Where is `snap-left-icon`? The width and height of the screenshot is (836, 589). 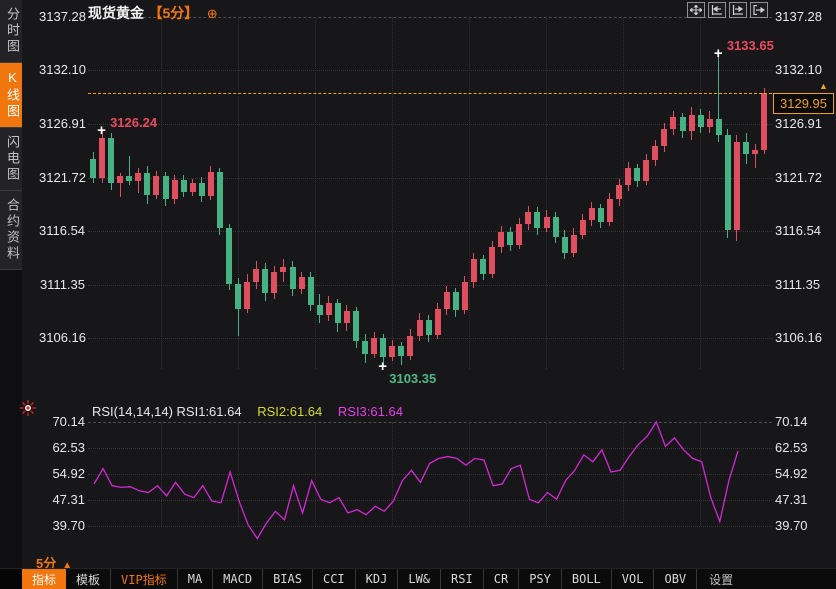
snap-left-icon is located at coordinates (717, 10).